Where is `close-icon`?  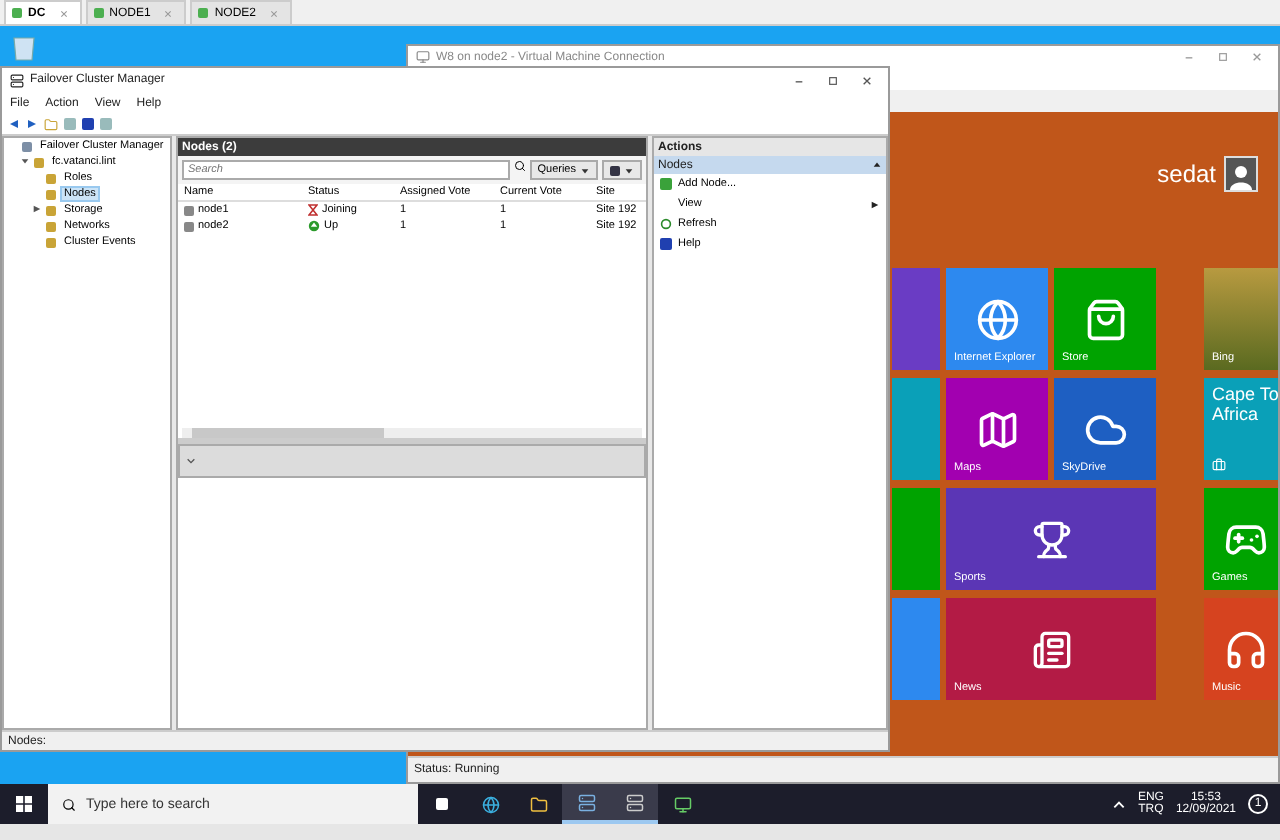 close-icon is located at coordinates (866, 80).